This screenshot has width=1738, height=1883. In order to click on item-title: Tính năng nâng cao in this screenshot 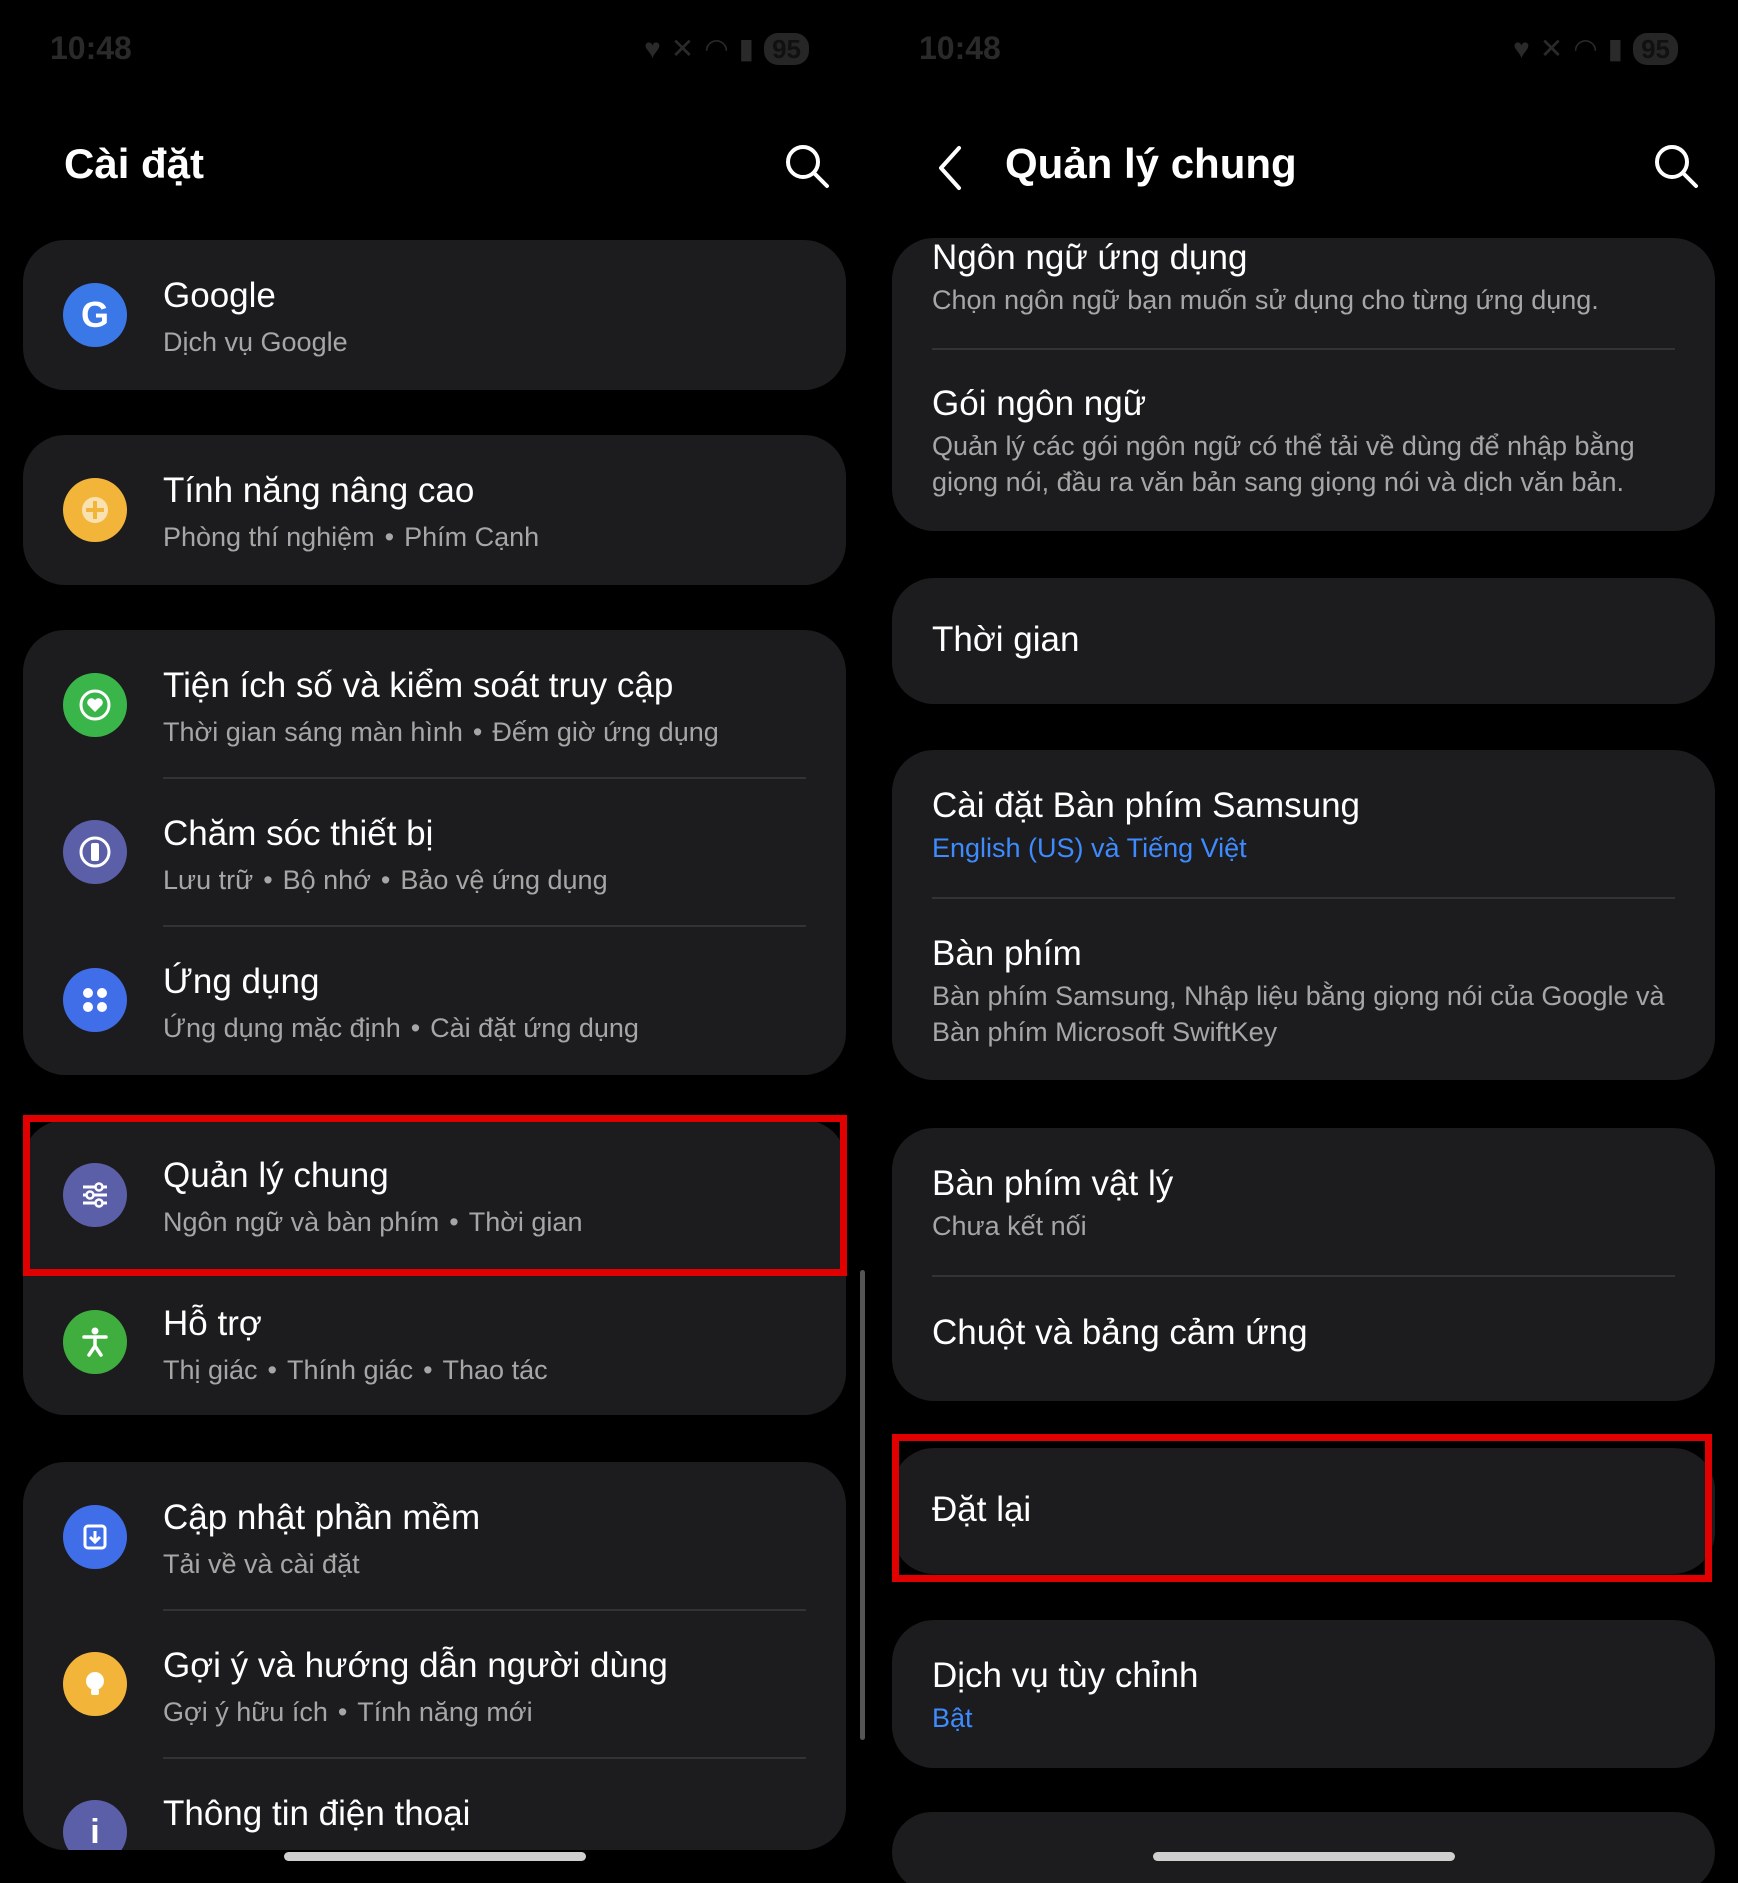, I will do `click(319, 490)`.